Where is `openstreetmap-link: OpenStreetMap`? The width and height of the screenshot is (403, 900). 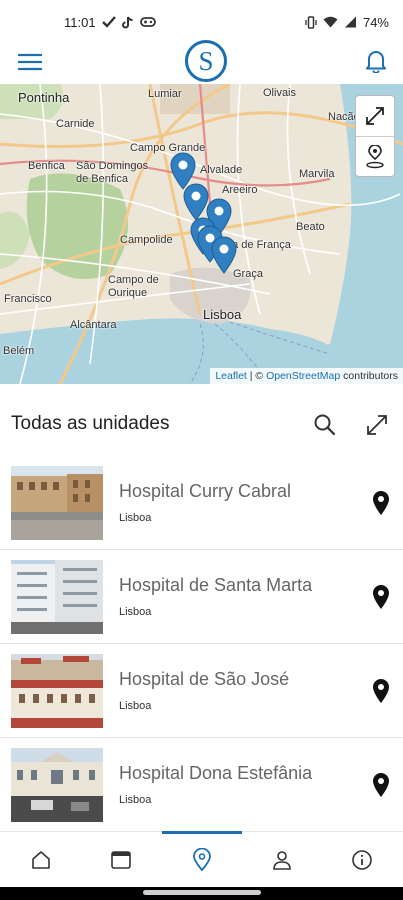 openstreetmap-link: OpenStreetMap is located at coordinates (303, 376).